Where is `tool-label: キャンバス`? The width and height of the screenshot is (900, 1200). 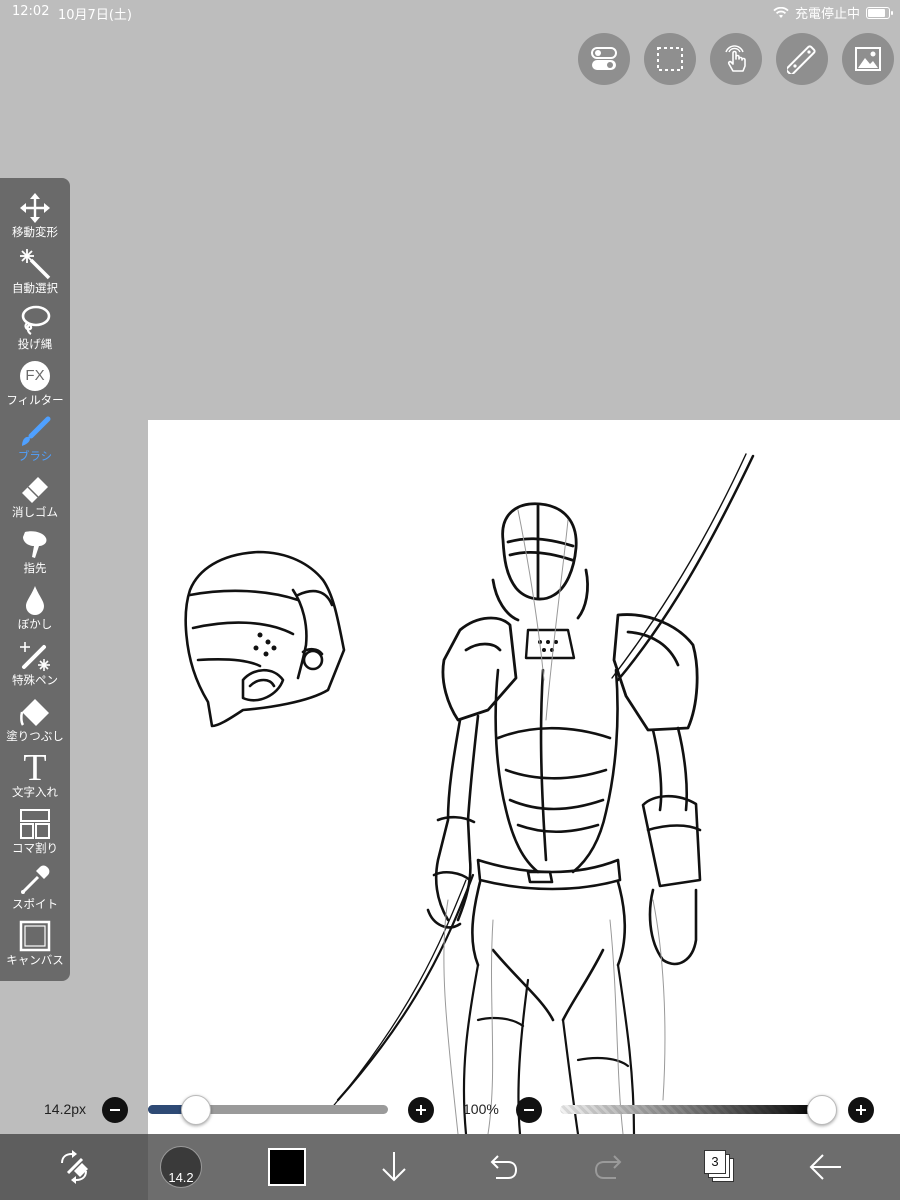
tool-label: キャンバス is located at coordinates (35, 960).